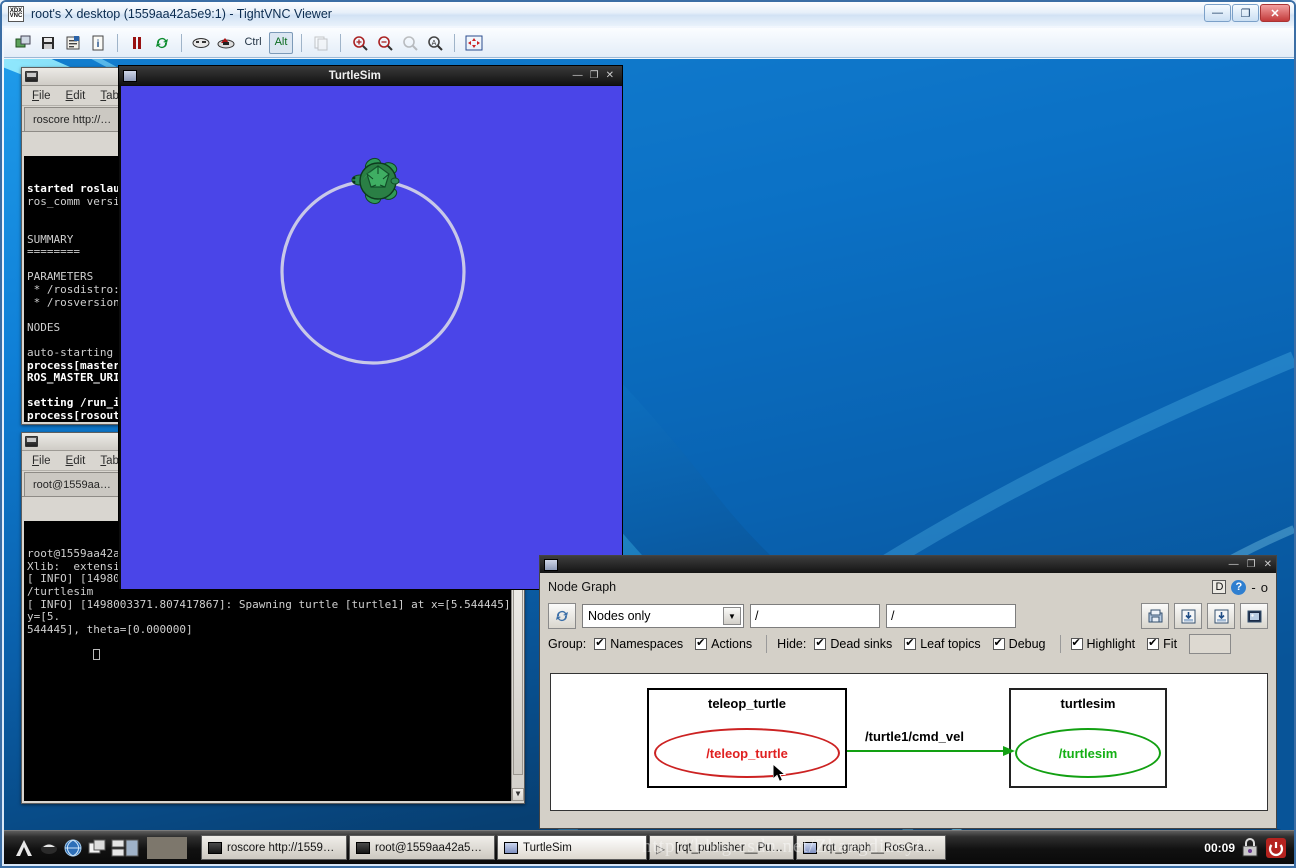 This screenshot has height=868, width=1296. I want to click on topic-filter-value: /, so click(757, 616).